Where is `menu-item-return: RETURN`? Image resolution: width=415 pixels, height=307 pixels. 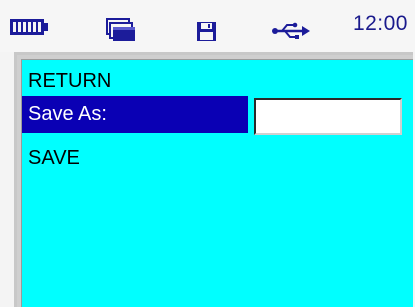 menu-item-return: RETURN is located at coordinates (142, 81).